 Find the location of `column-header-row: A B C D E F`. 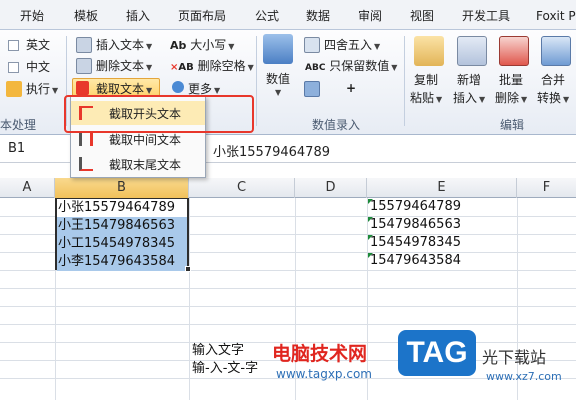

column-header-row: A B C D E F is located at coordinates (288, 188).